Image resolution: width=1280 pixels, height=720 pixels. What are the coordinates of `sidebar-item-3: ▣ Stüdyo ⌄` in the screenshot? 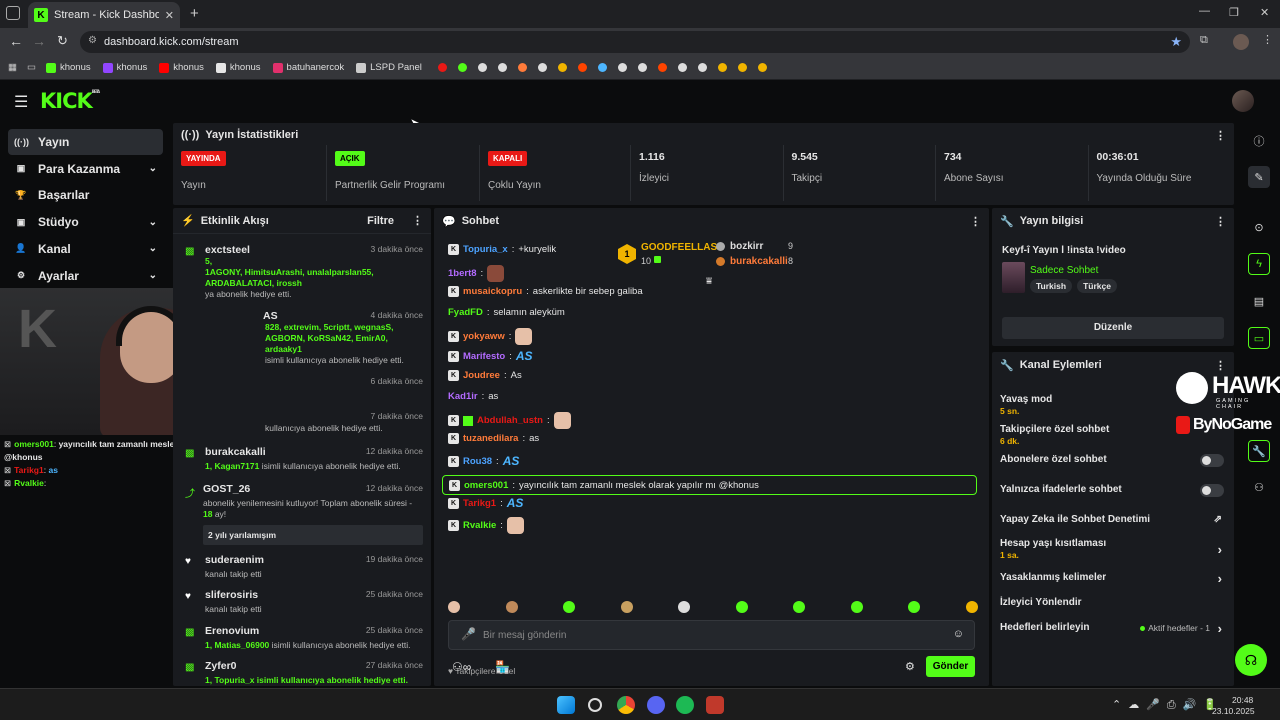 It's located at (85, 222).